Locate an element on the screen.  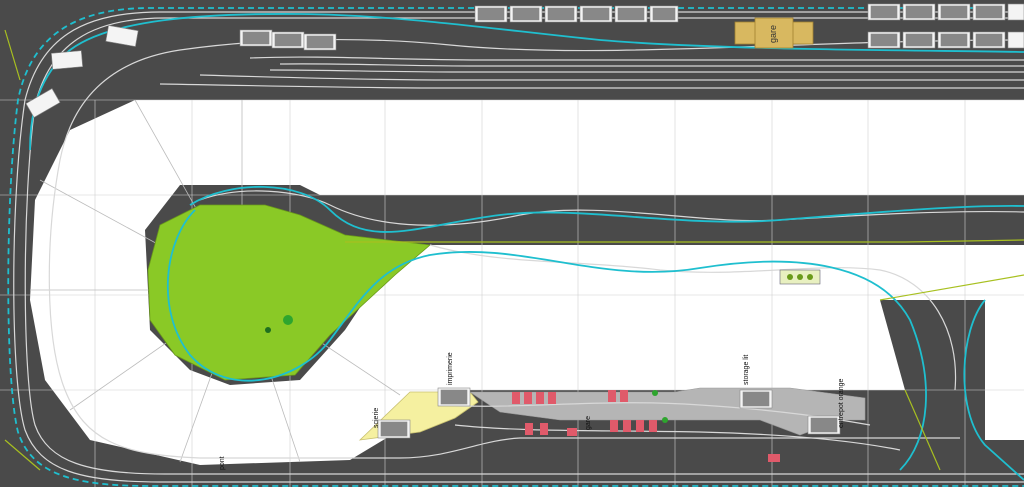
imprimerie-label: imprimerie is located at coordinates (450, 368).